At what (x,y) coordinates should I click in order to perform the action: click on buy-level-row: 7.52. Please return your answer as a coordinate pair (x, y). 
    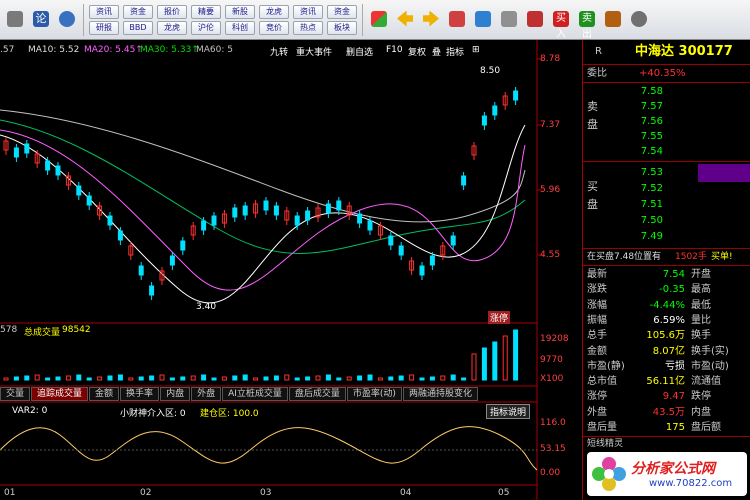
    Looking at the image, I should click on (666, 188).